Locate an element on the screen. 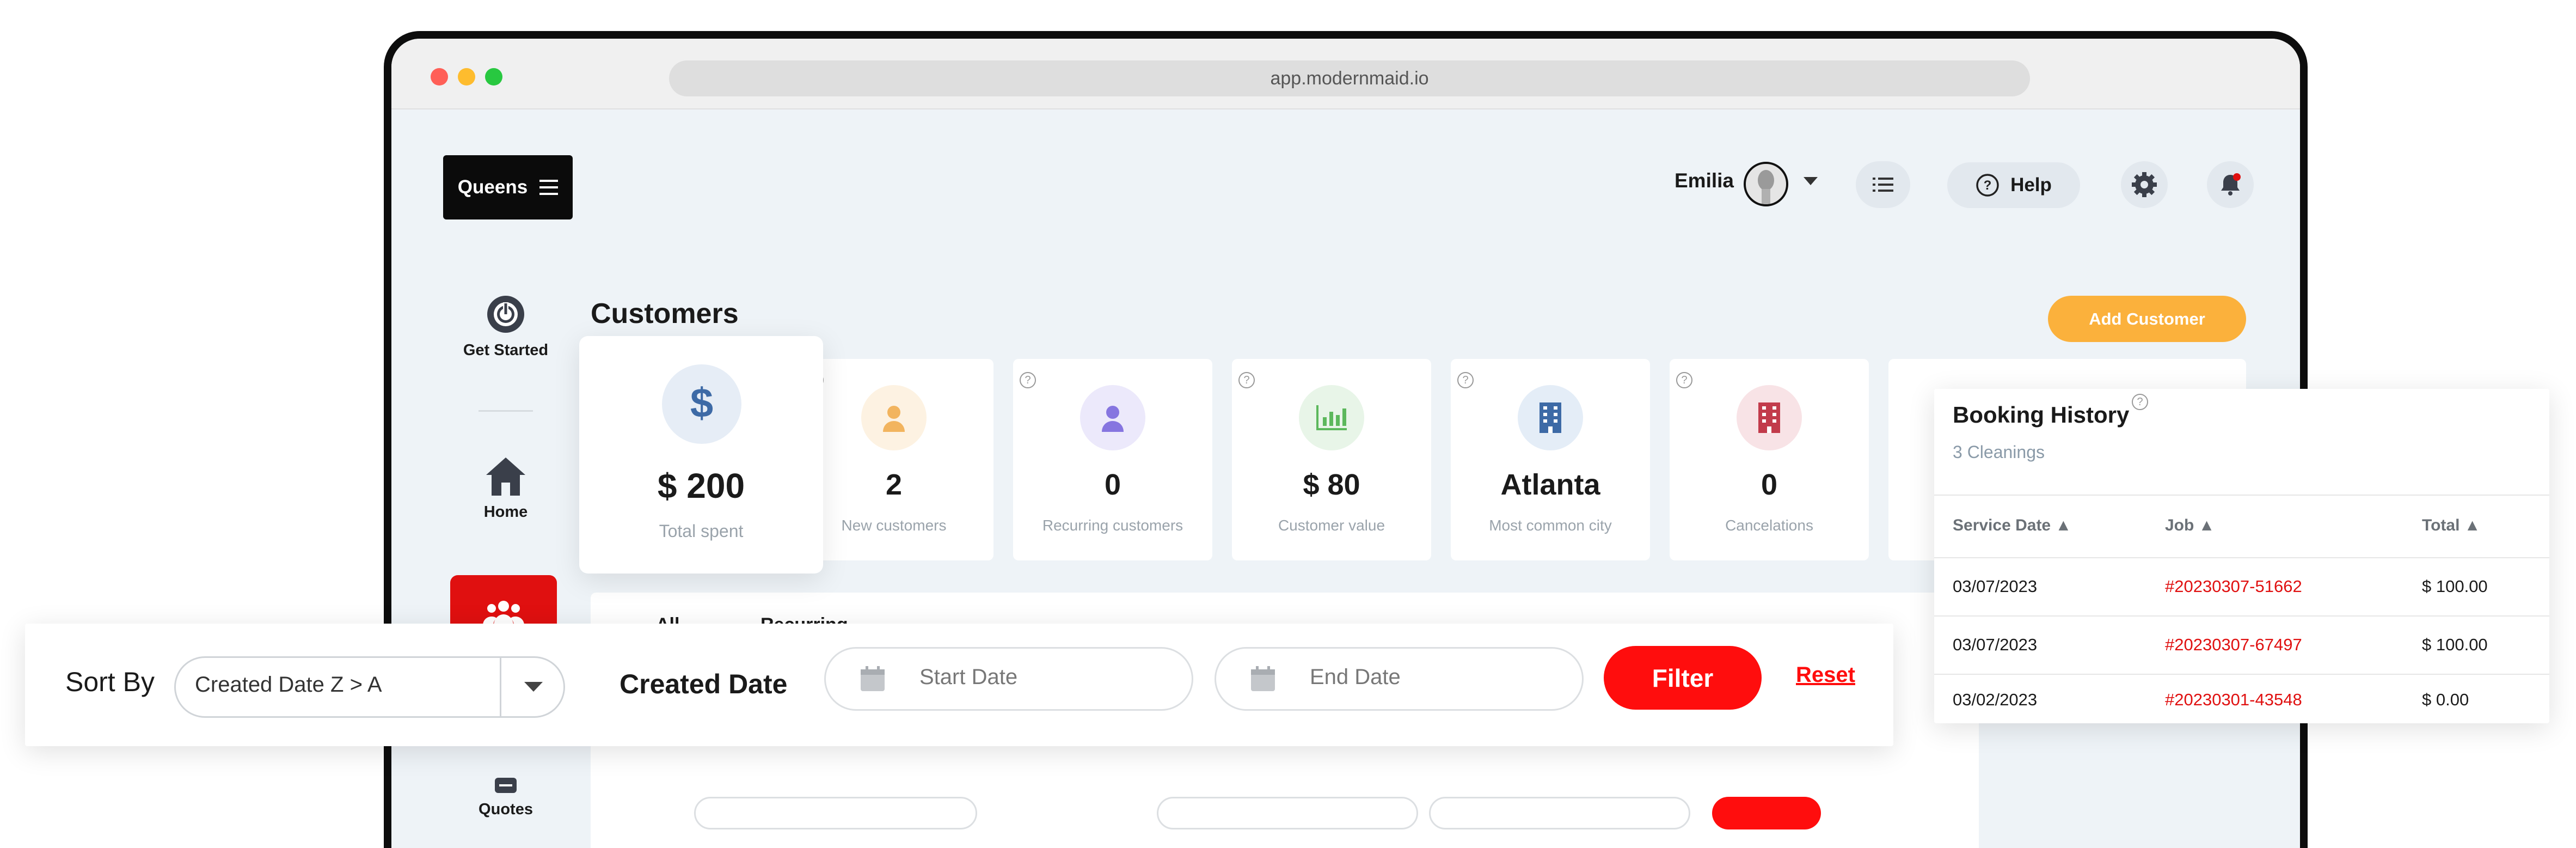  end-date-field: End Date is located at coordinates (1399, 679).